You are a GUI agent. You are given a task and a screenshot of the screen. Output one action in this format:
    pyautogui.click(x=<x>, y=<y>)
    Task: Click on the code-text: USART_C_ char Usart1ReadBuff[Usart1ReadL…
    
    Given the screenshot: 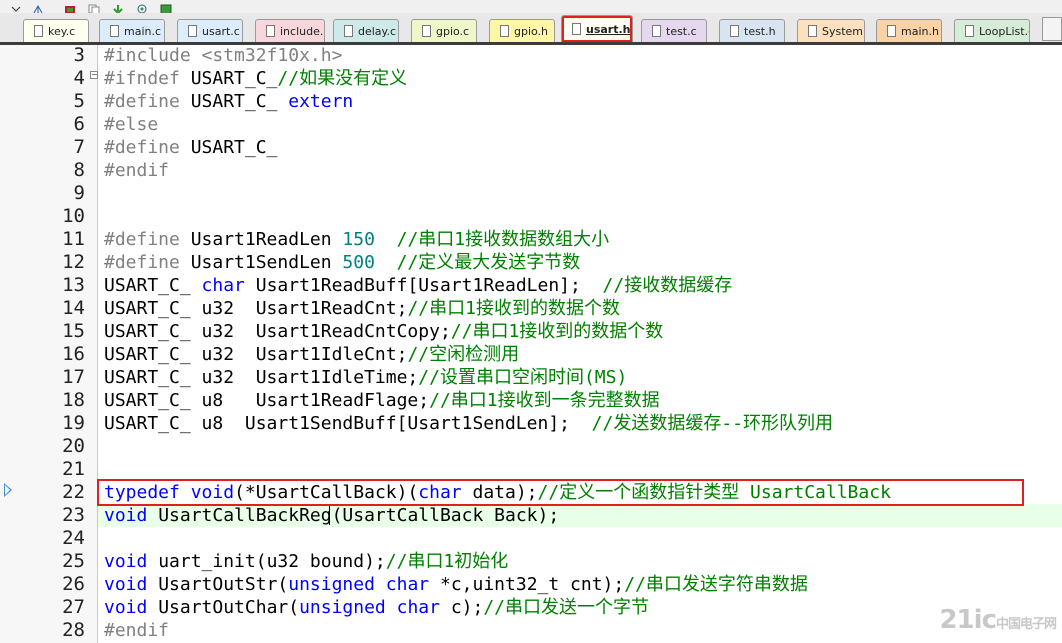 What is the action you would take?
    pyautogui.click(x=418, y=285)
    